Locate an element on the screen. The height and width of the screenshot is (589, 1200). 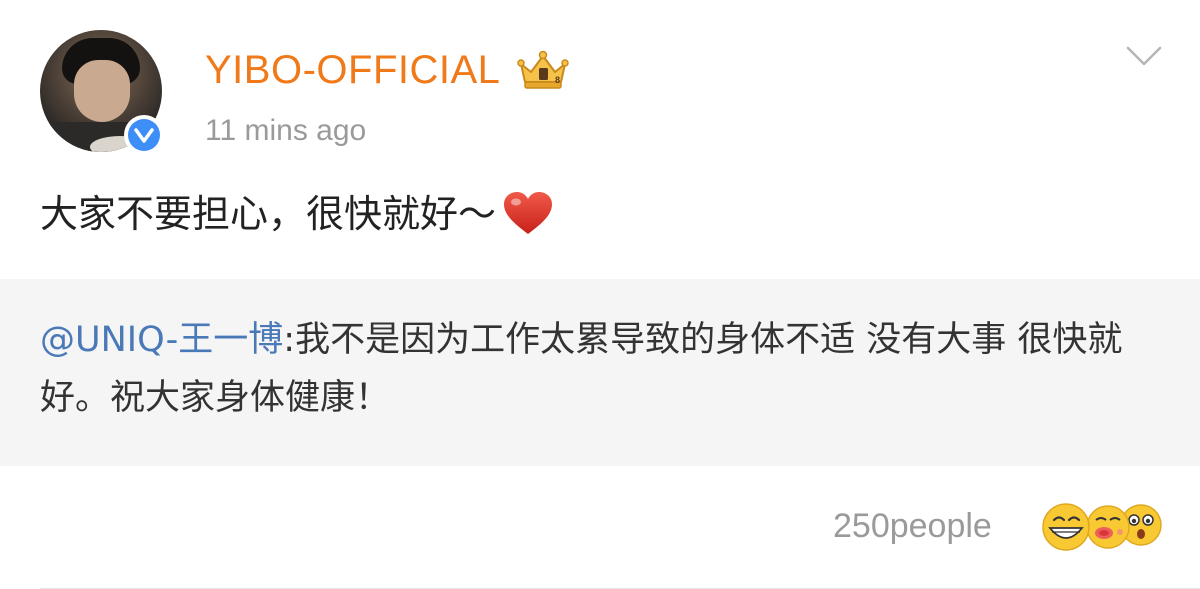
kissing-face-icon is located at coordinates (1108, 527).